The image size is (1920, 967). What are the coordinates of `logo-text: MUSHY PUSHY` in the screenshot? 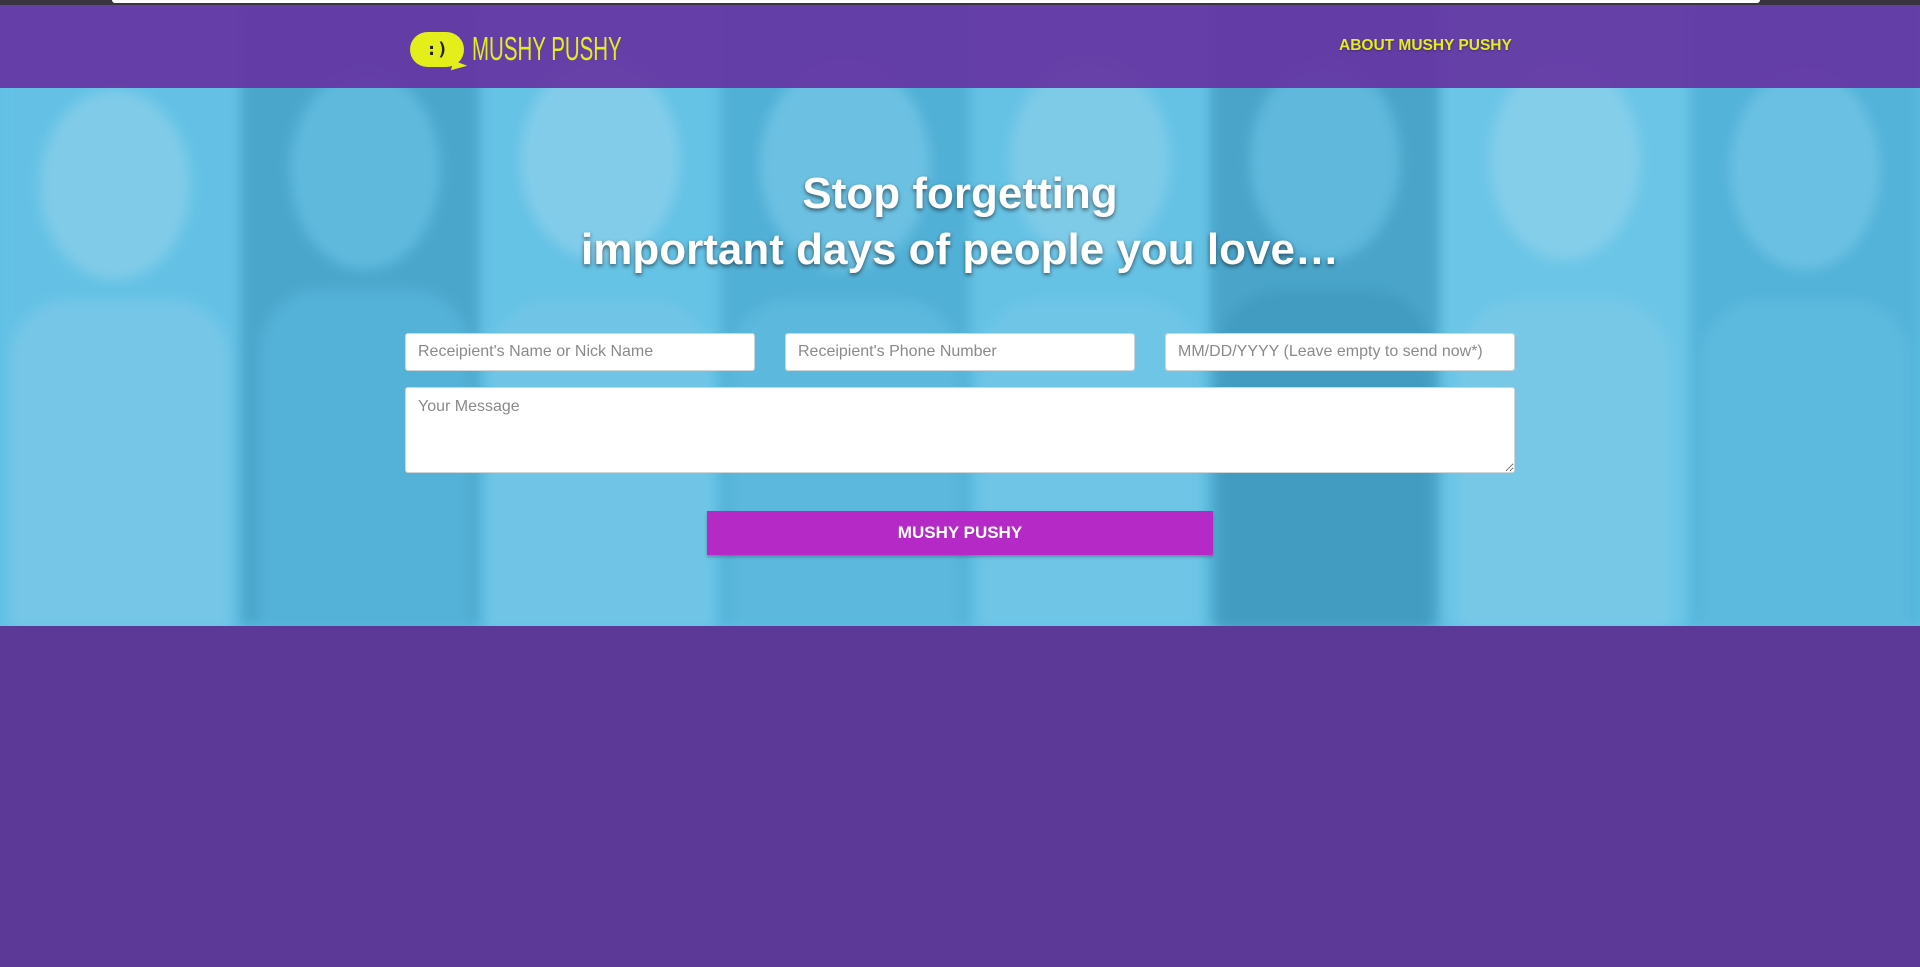 It's located at (547, 48).